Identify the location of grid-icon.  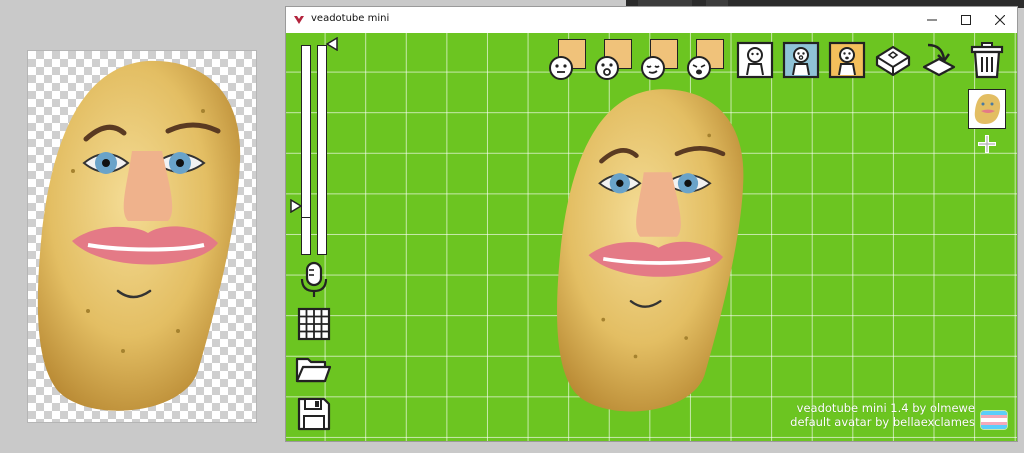
(314, 324).